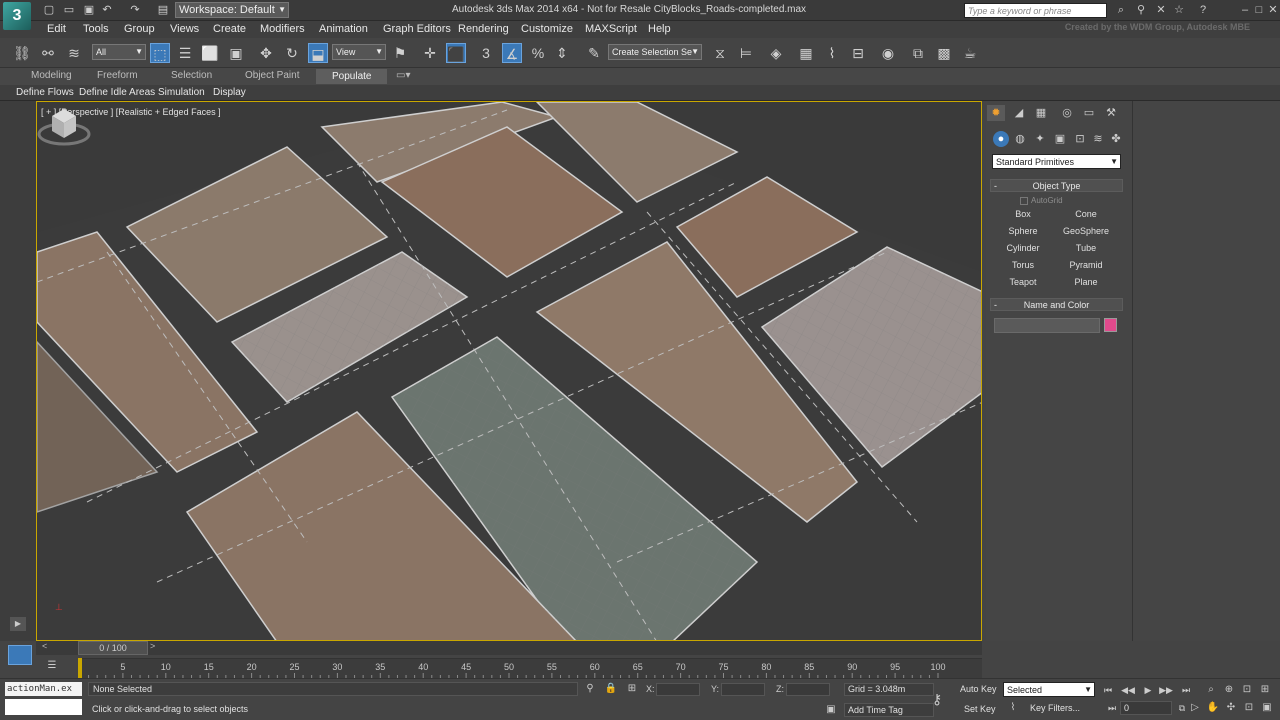 The image size is (1280, 720). What do you see at coordinates (56, 29) in the screenshot?
I see `menu-edit: Edit` at bounding box center [56, 29].